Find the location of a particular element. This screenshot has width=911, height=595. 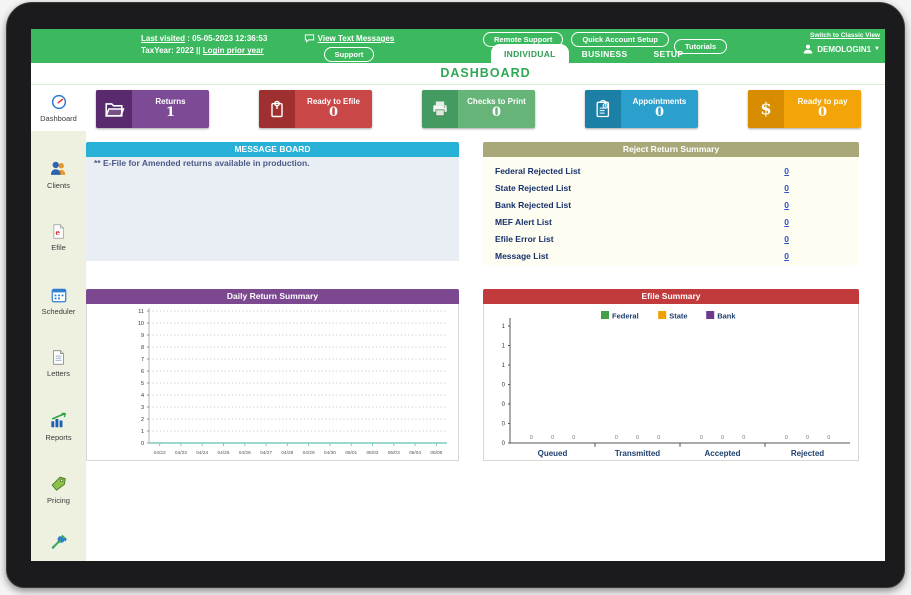

sidebar-item-tools is located at coordinates (58, 541).